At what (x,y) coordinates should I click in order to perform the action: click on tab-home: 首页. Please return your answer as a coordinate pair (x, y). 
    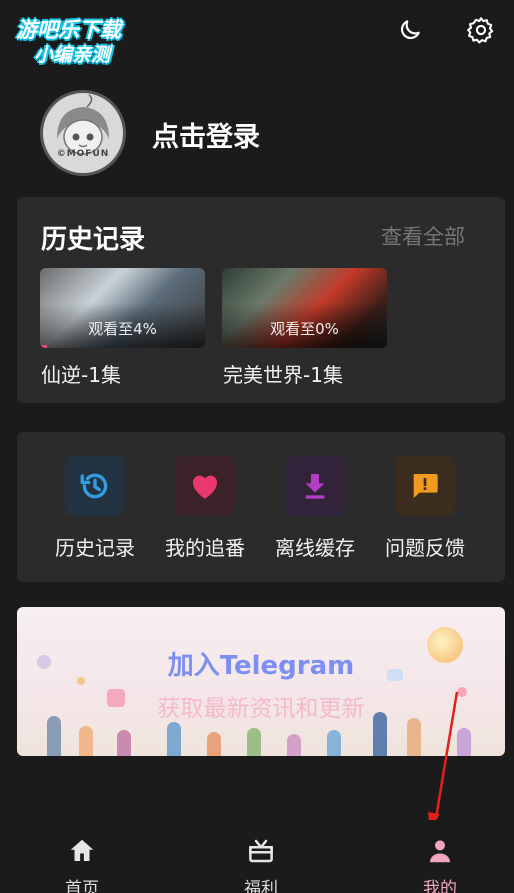
    Looking at the image, I should click on (82, 864).